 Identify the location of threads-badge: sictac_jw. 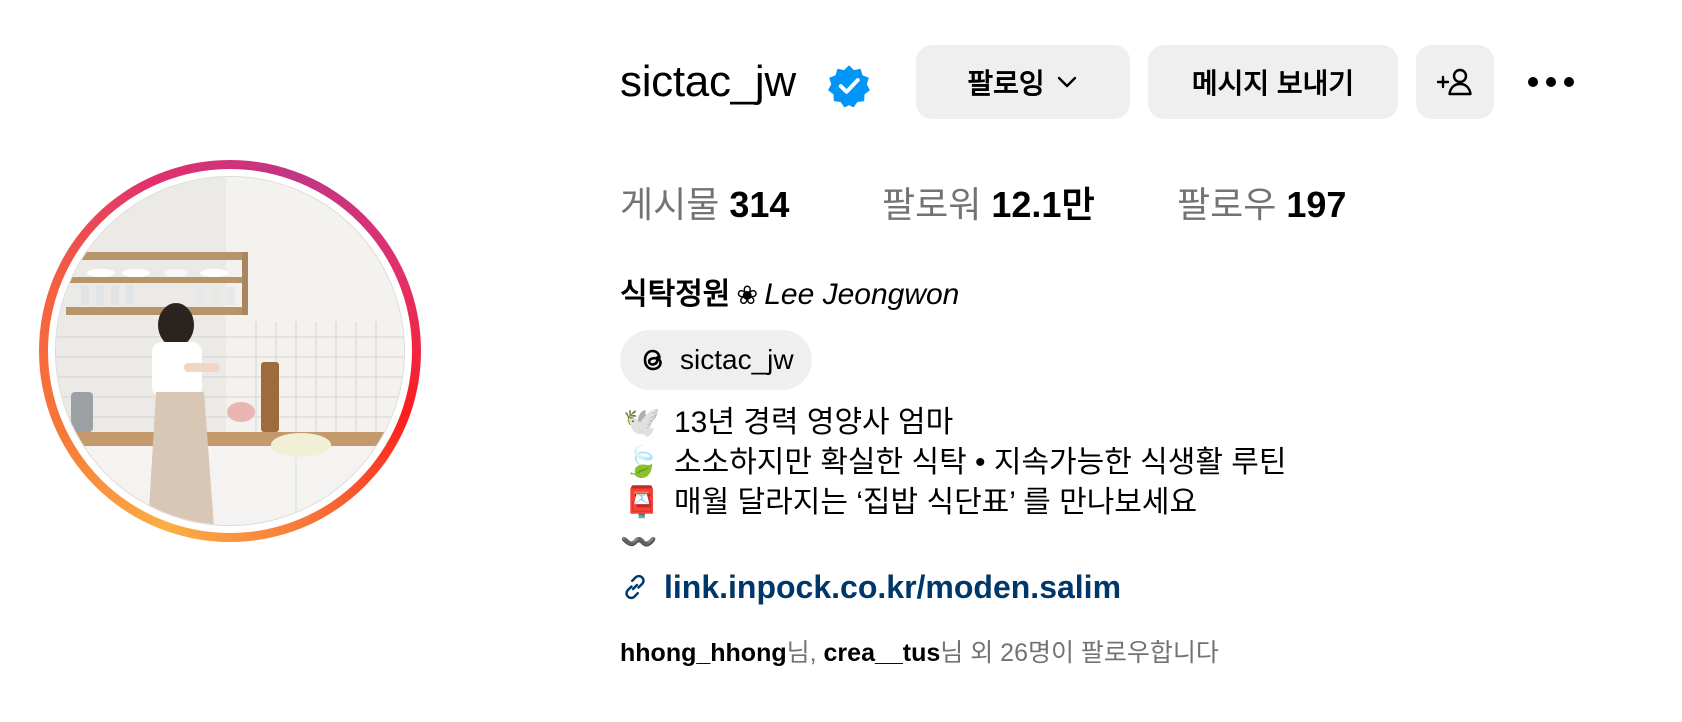
(716, 360).